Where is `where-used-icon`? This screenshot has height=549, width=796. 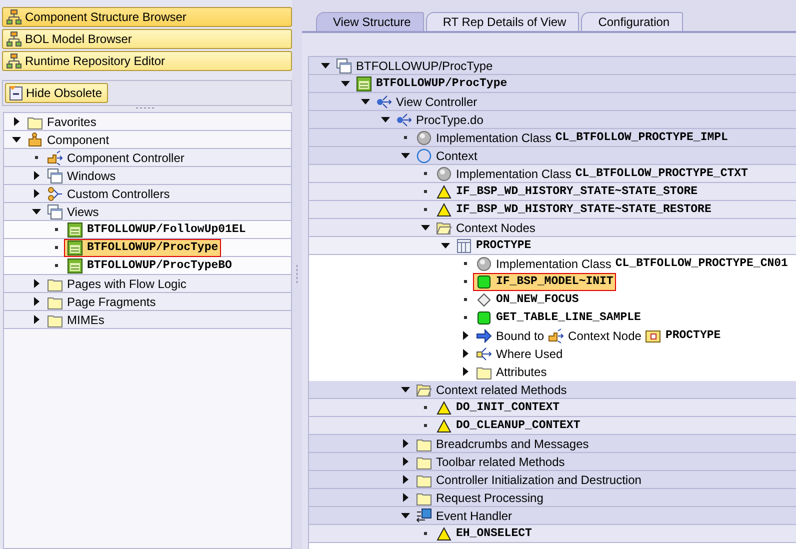 where-used-icon is located at coordinates (484, 354).